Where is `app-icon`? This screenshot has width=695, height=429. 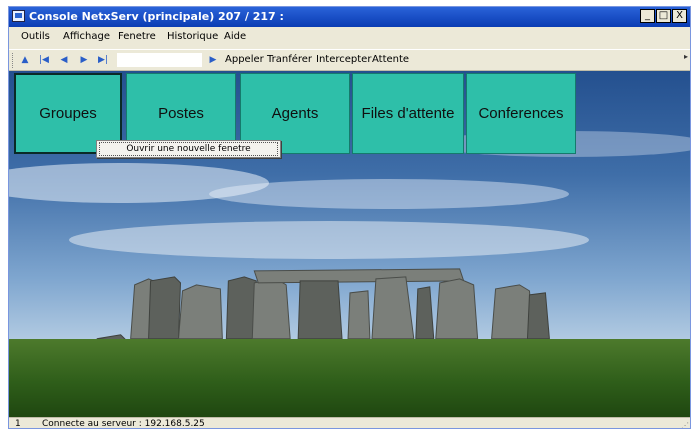 app-icon is located at coordinates (18, 16).